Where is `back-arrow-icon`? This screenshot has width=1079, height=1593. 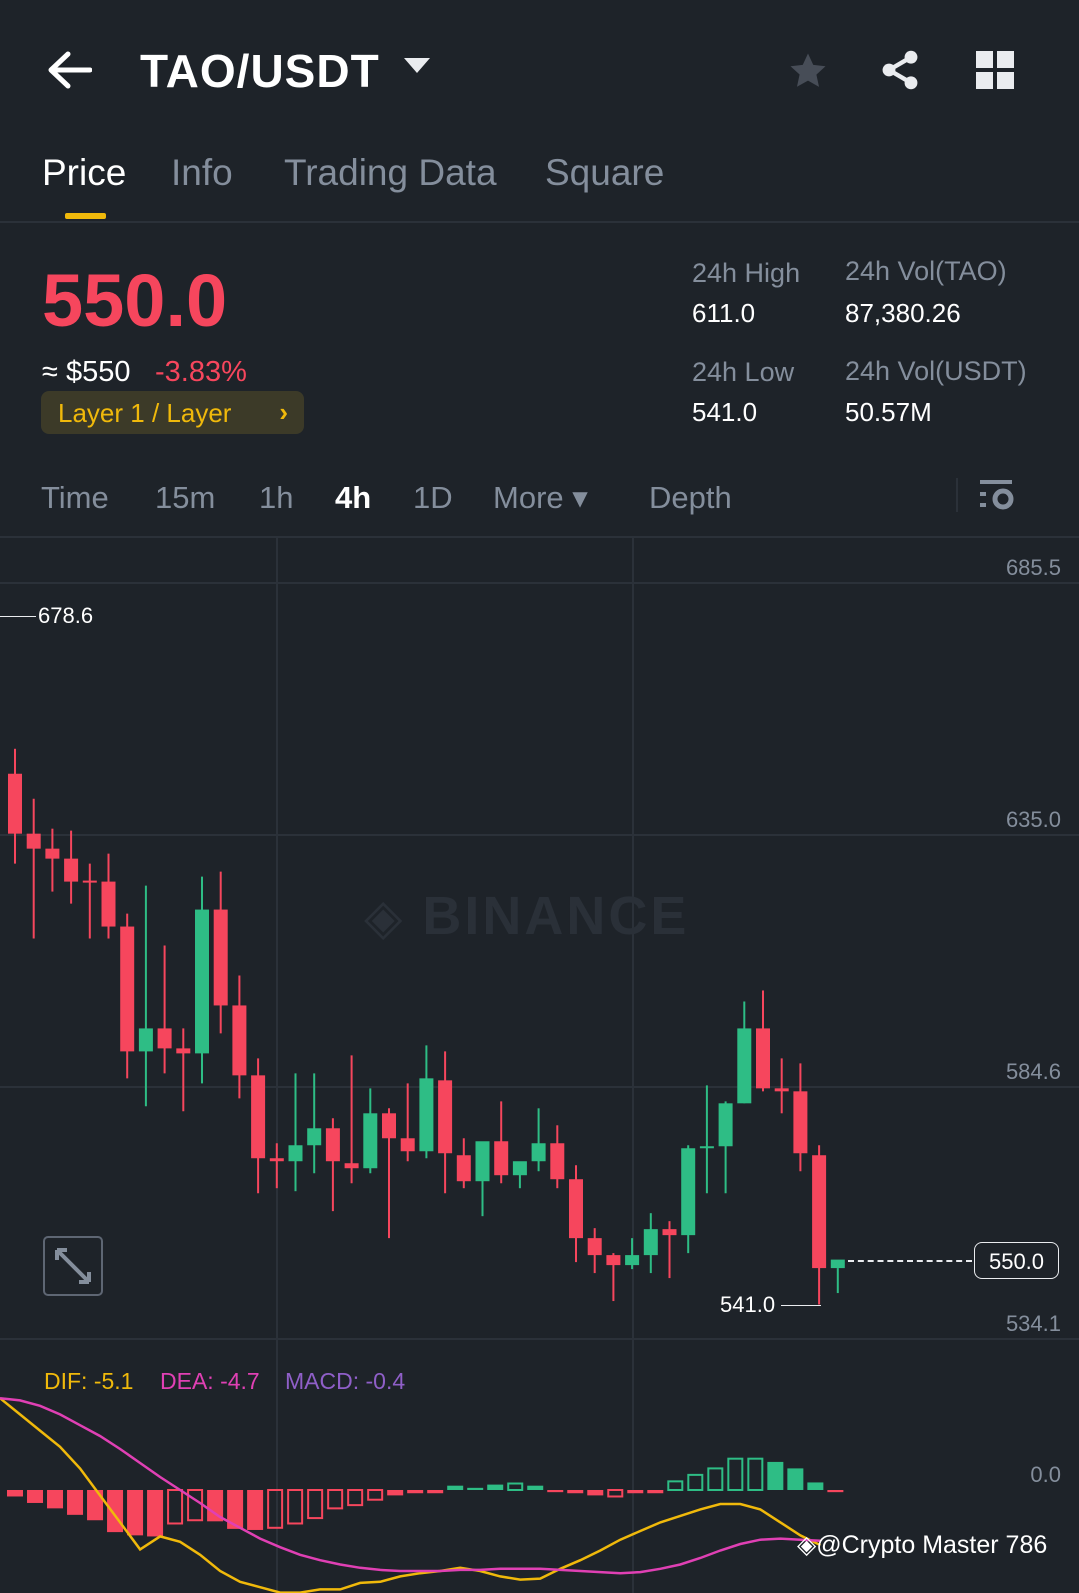
back-arrow-icon is located at coordinates (69, 70).